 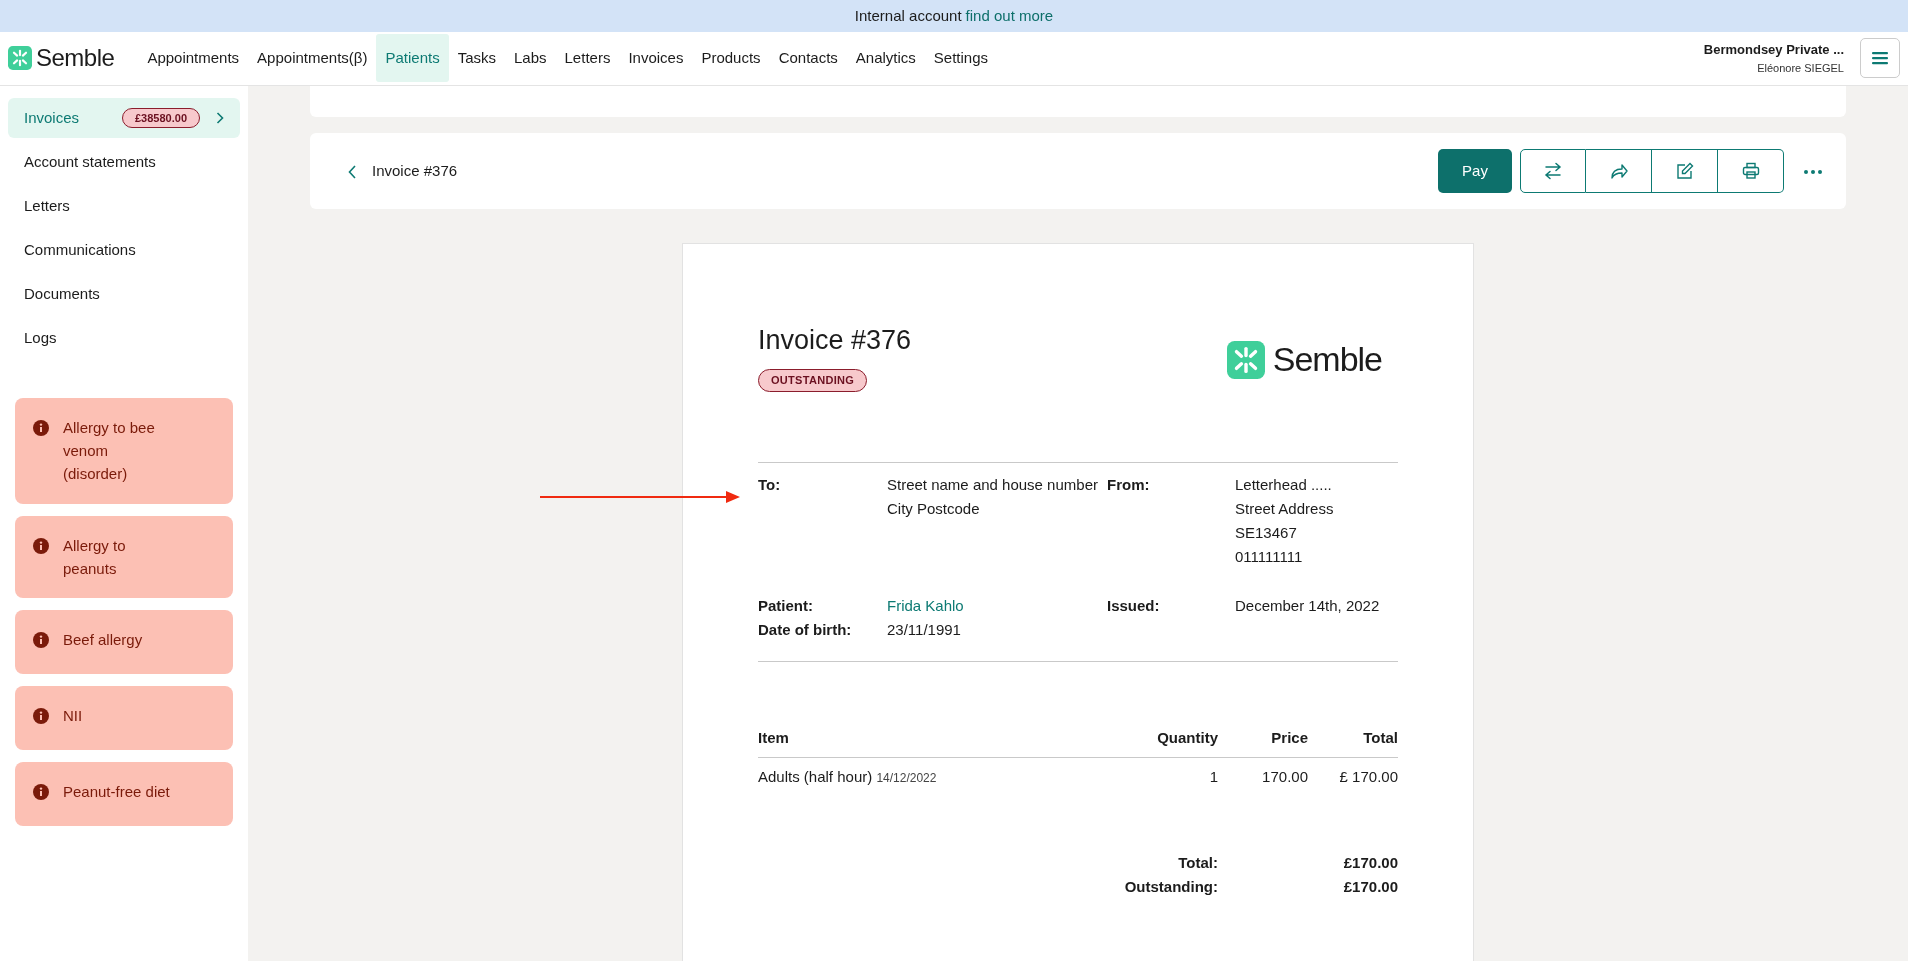 What do you see at coordinates (1800, 68) in the screenshot?
I see `user-name: Eléonore SIEGEL` at bounding box center [1800, 68].